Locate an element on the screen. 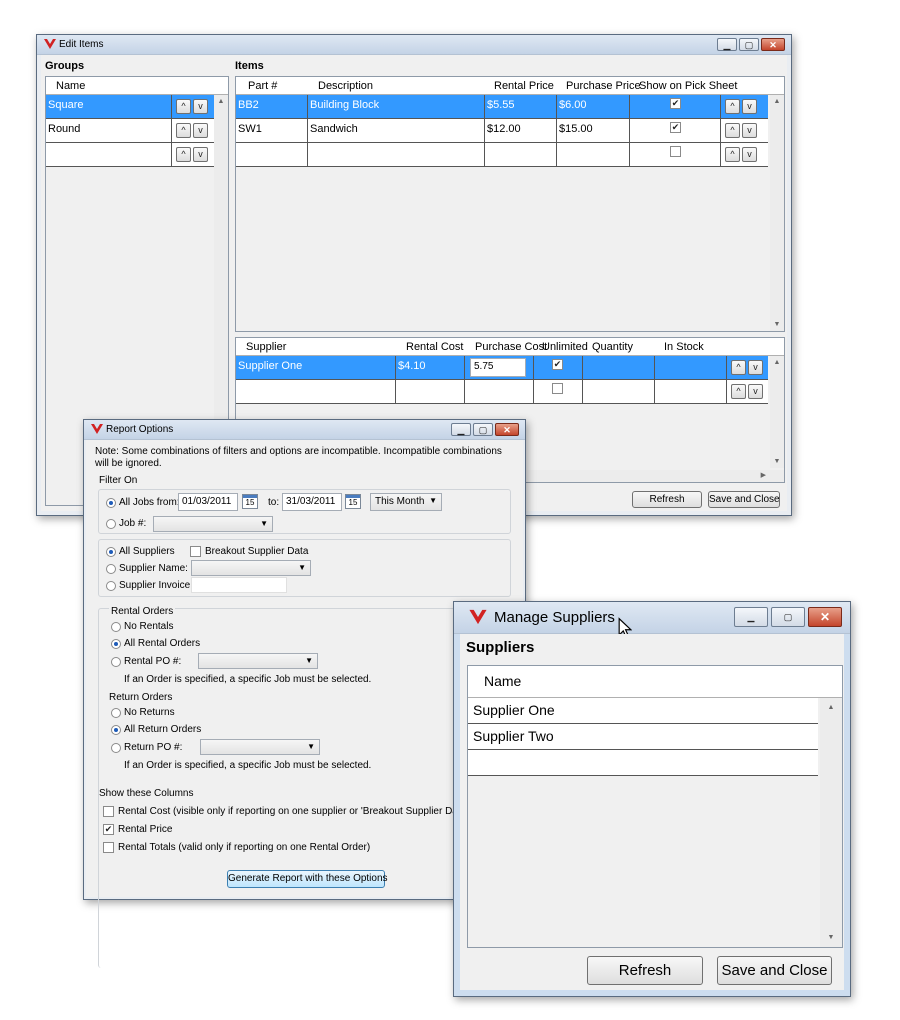  generate-report-button: Generate Report with these Options is located at coordinates (307, 879).